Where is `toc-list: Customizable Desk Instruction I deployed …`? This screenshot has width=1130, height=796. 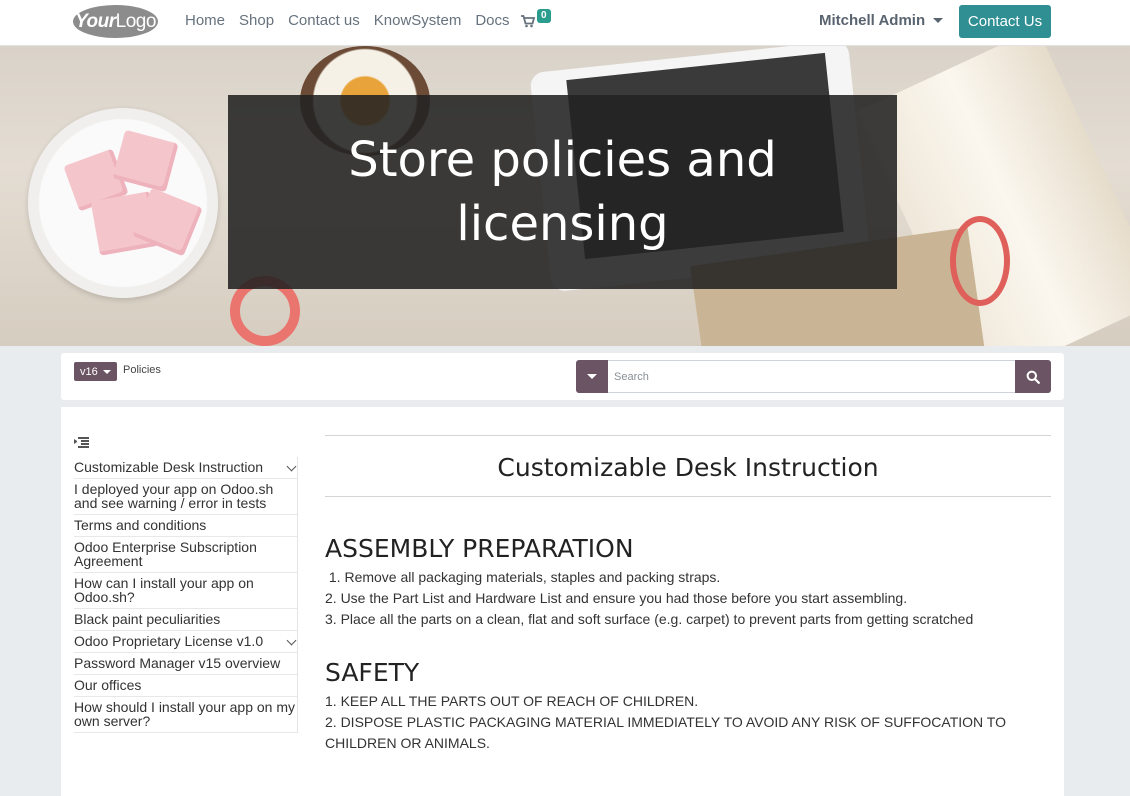 toc-list: Customizable Desk Instruction I deployed … is located at coordinates (186, 595).